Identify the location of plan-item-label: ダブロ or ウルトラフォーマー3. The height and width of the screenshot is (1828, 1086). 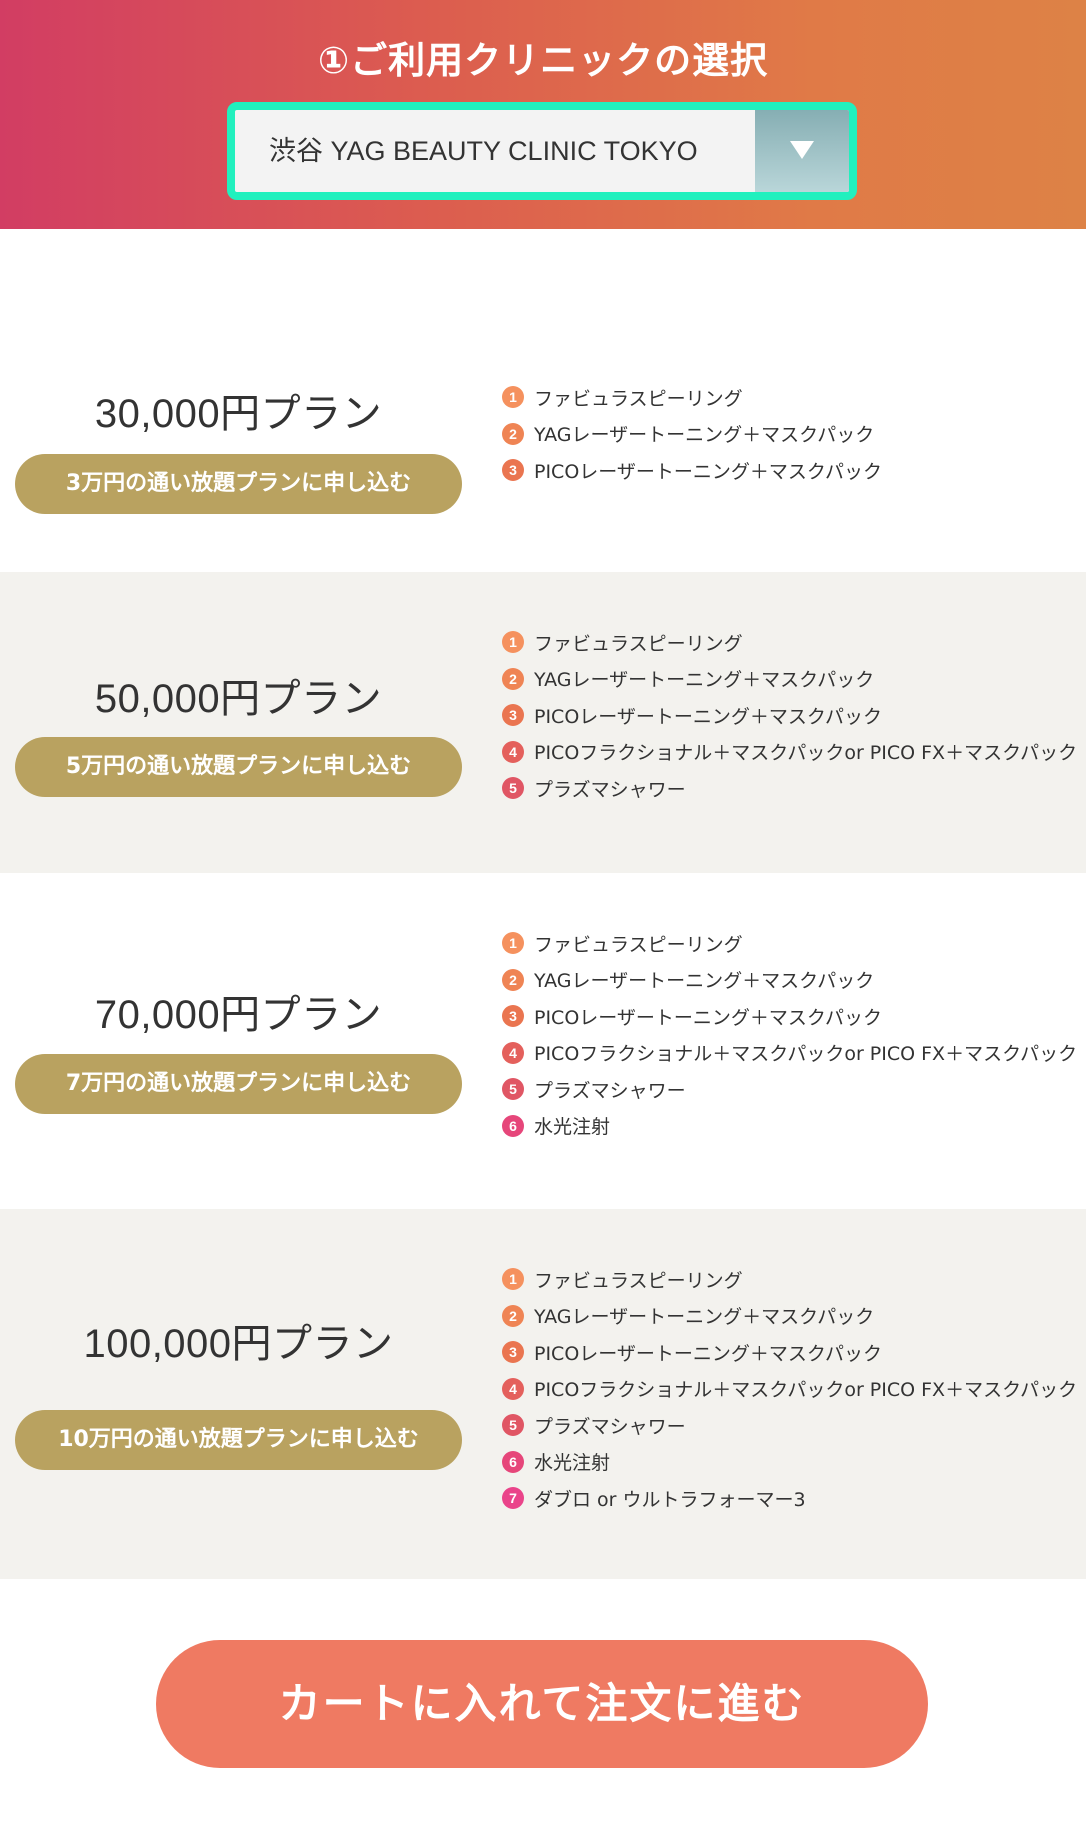
(670, 1499).